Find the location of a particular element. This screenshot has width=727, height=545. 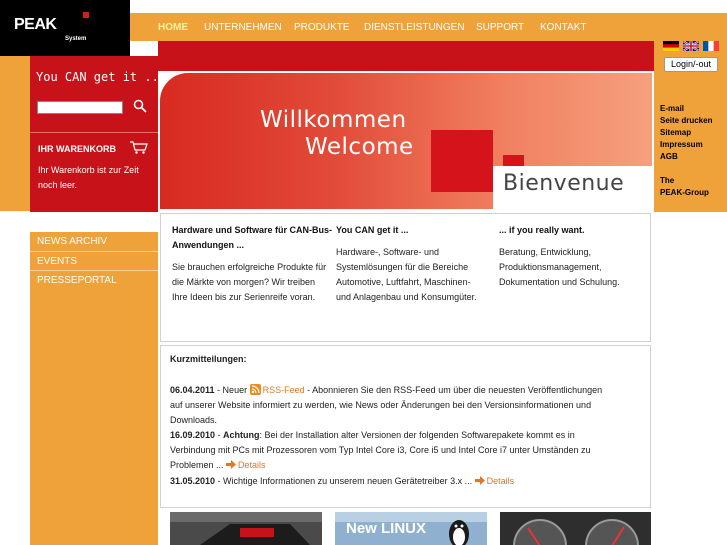

news-text: - Neuer is located at coordinates (232, 390).